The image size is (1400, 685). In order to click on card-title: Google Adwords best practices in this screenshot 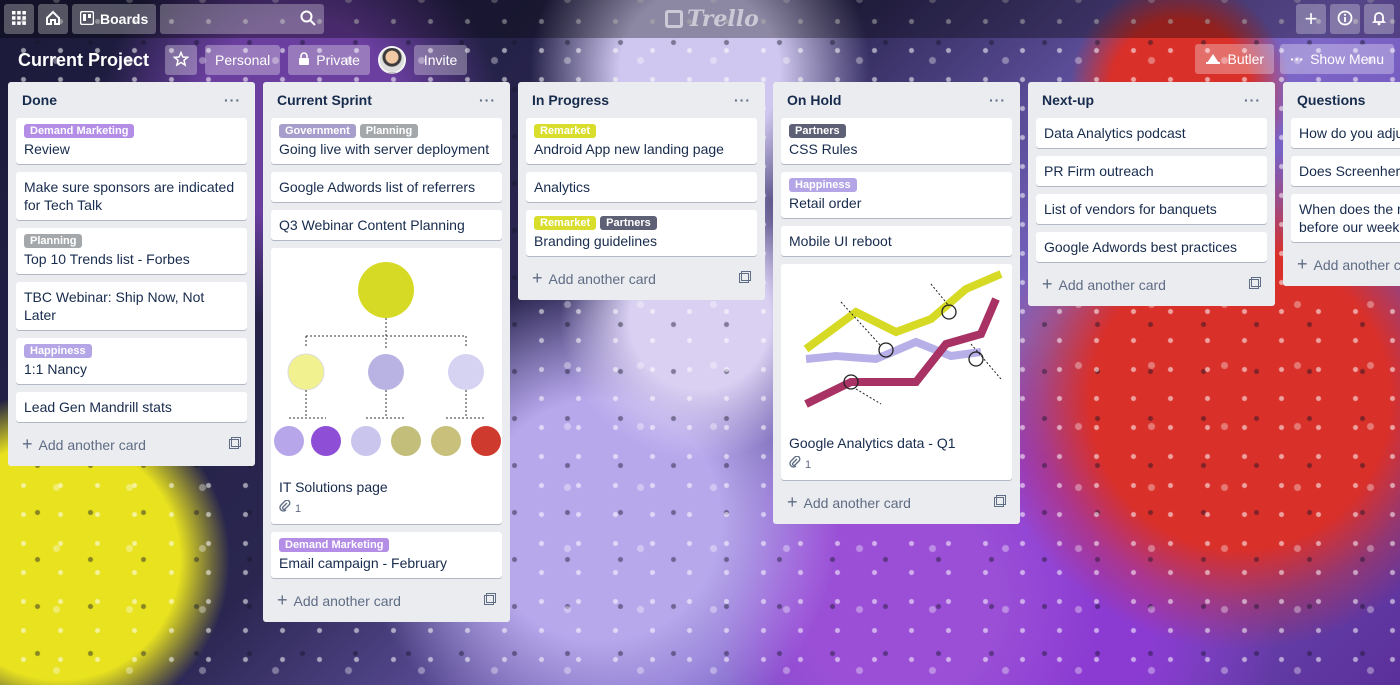, I will do `click(1140, 247)`.